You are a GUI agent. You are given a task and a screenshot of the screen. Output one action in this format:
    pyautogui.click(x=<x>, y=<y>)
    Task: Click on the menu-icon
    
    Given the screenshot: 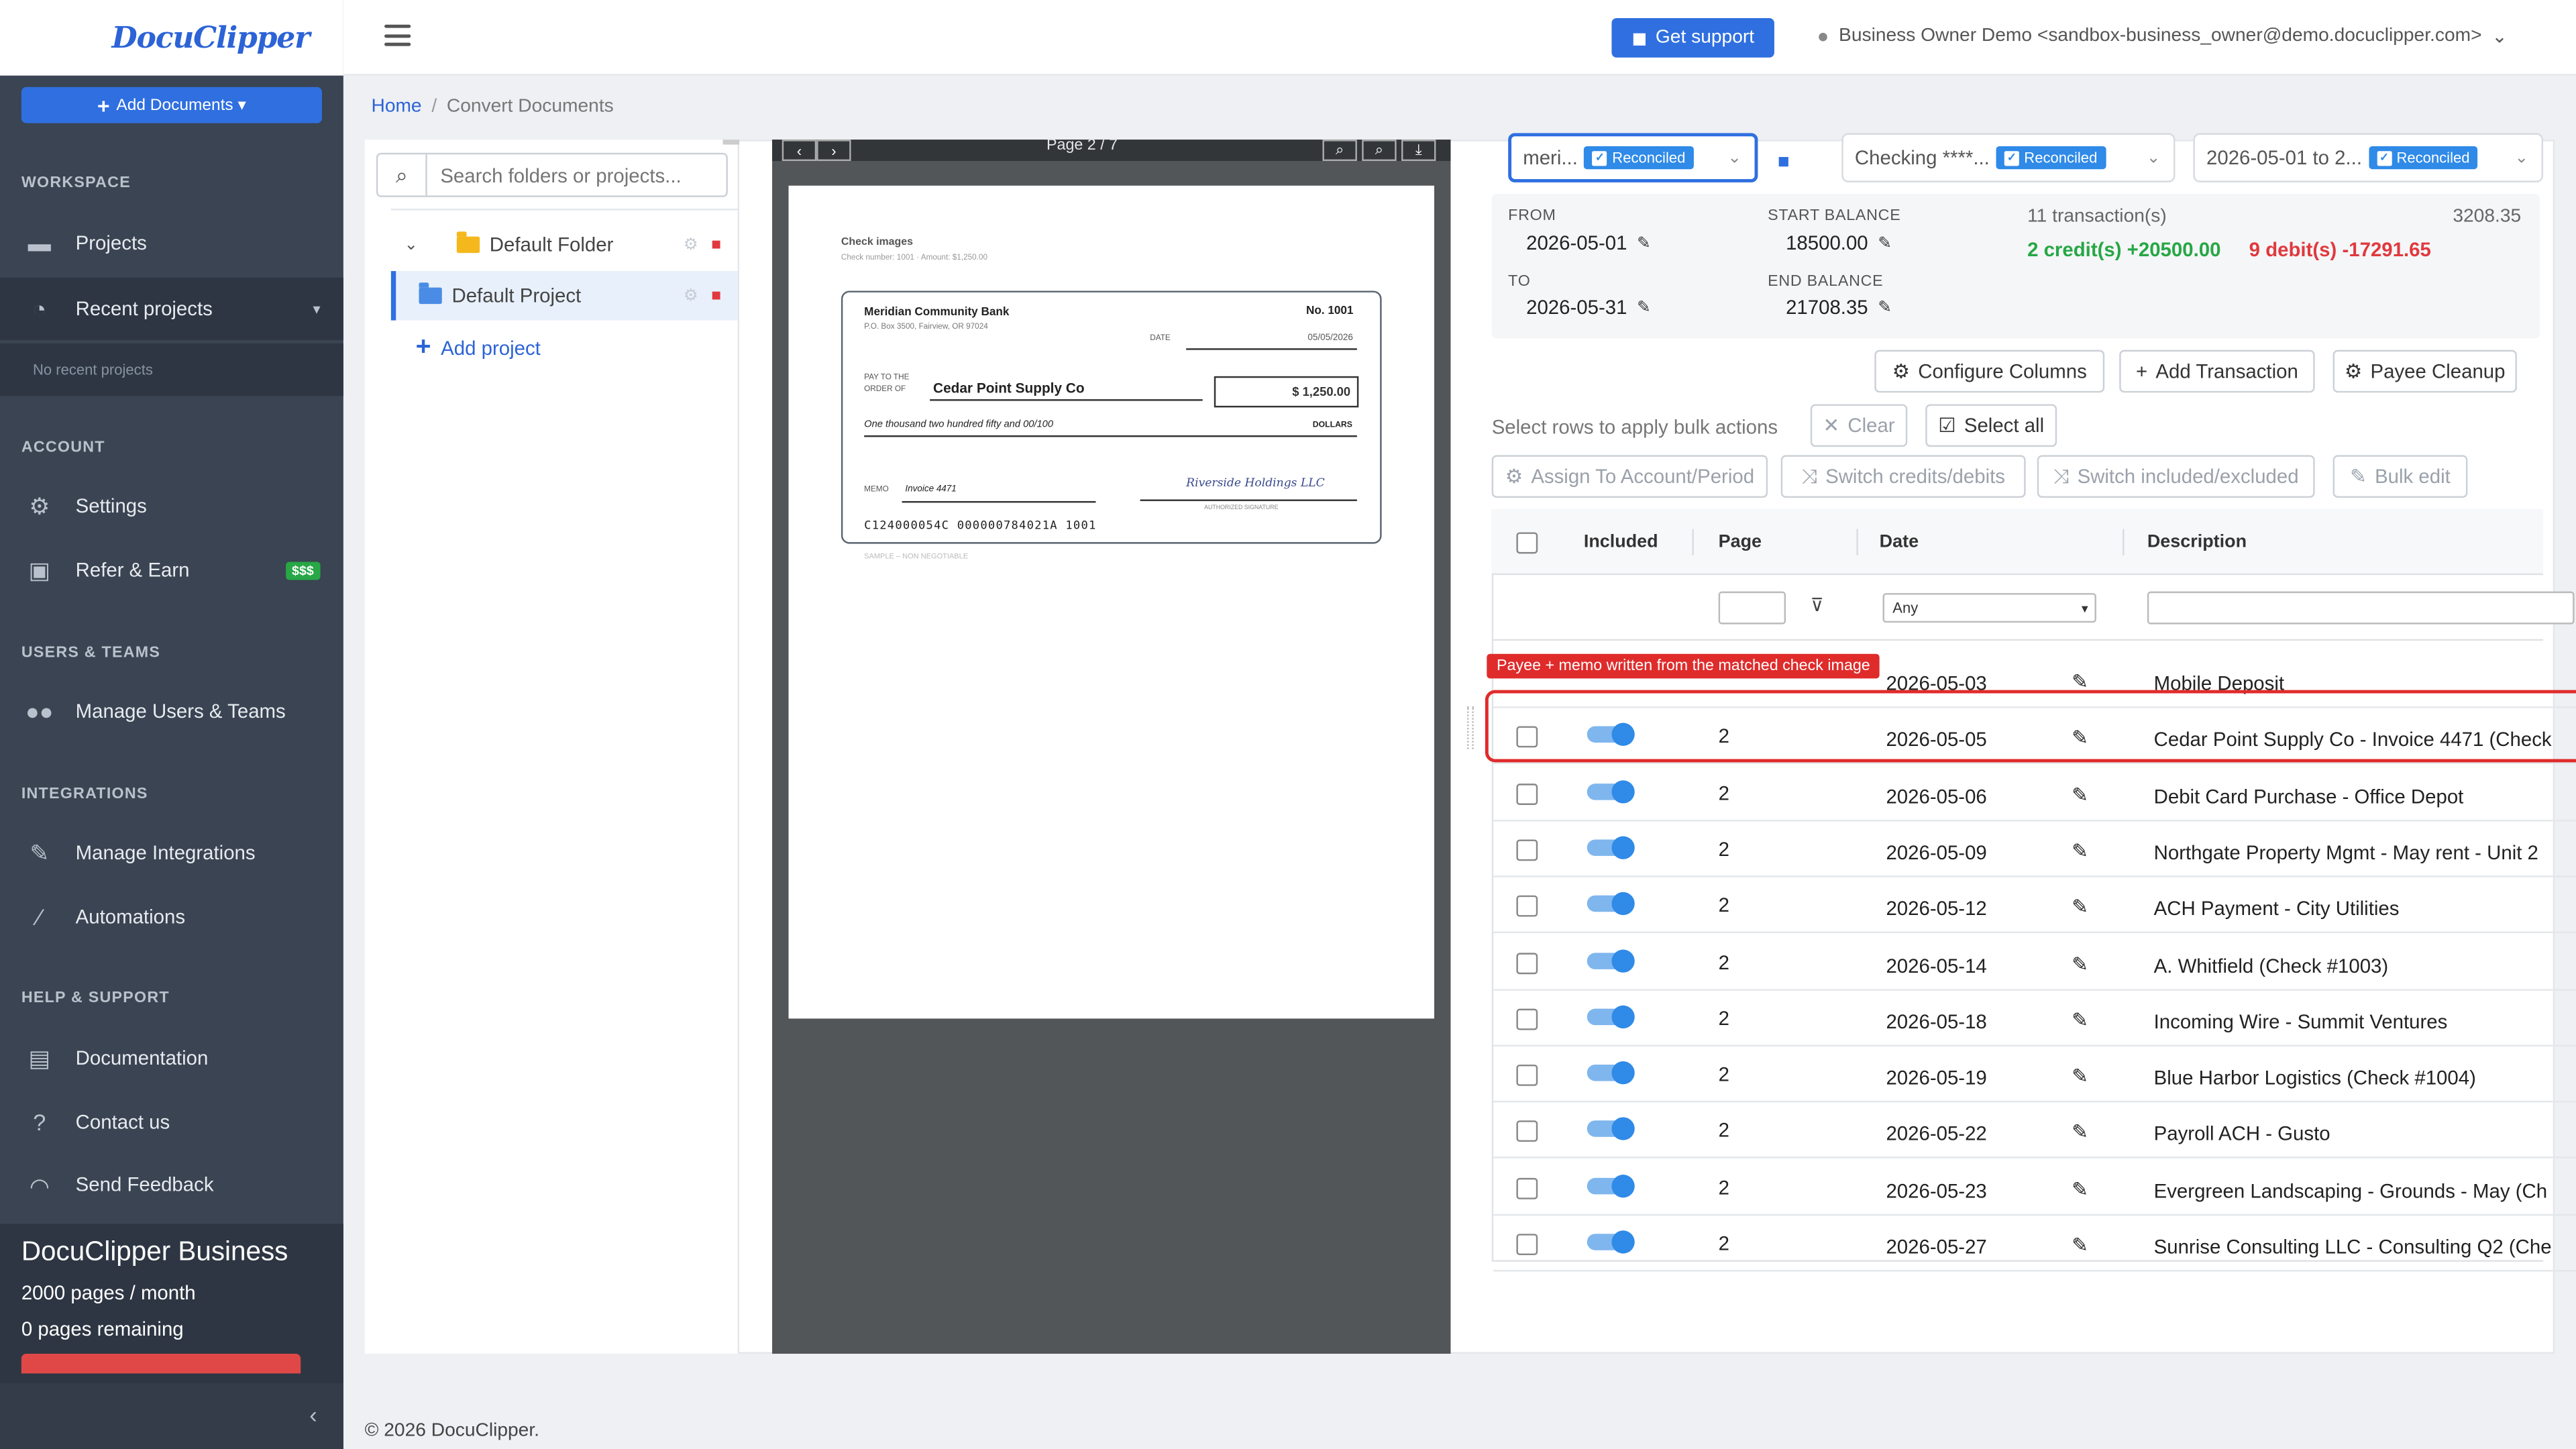 What is the action you would take?
    pyautogui.click(x=397, y=35)
    